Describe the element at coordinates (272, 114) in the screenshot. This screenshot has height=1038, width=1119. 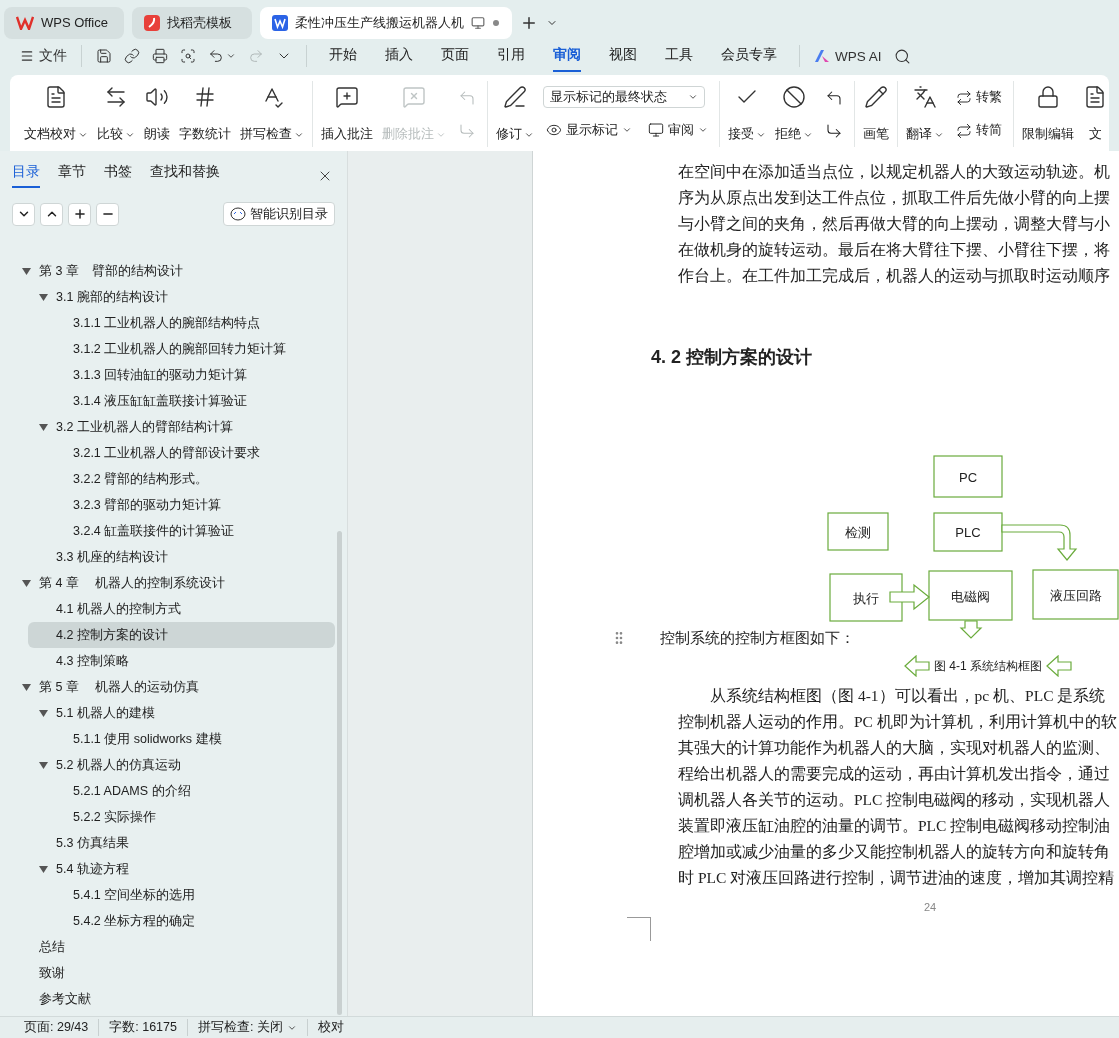
I see `ribbon-button: 拼写检查` at that location.